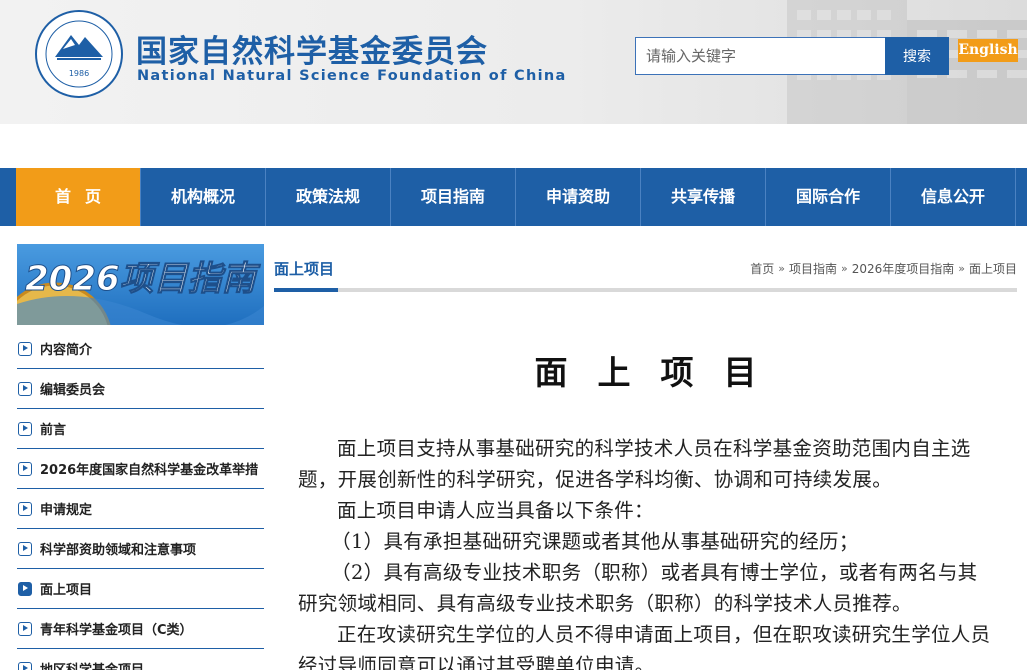 Image resolution: width=1027 pixels, height=670 pixels. Describe the element at coordinates (762, 268) in the screenshot. I see `breadcrumb-item-home: 首页` at that location.